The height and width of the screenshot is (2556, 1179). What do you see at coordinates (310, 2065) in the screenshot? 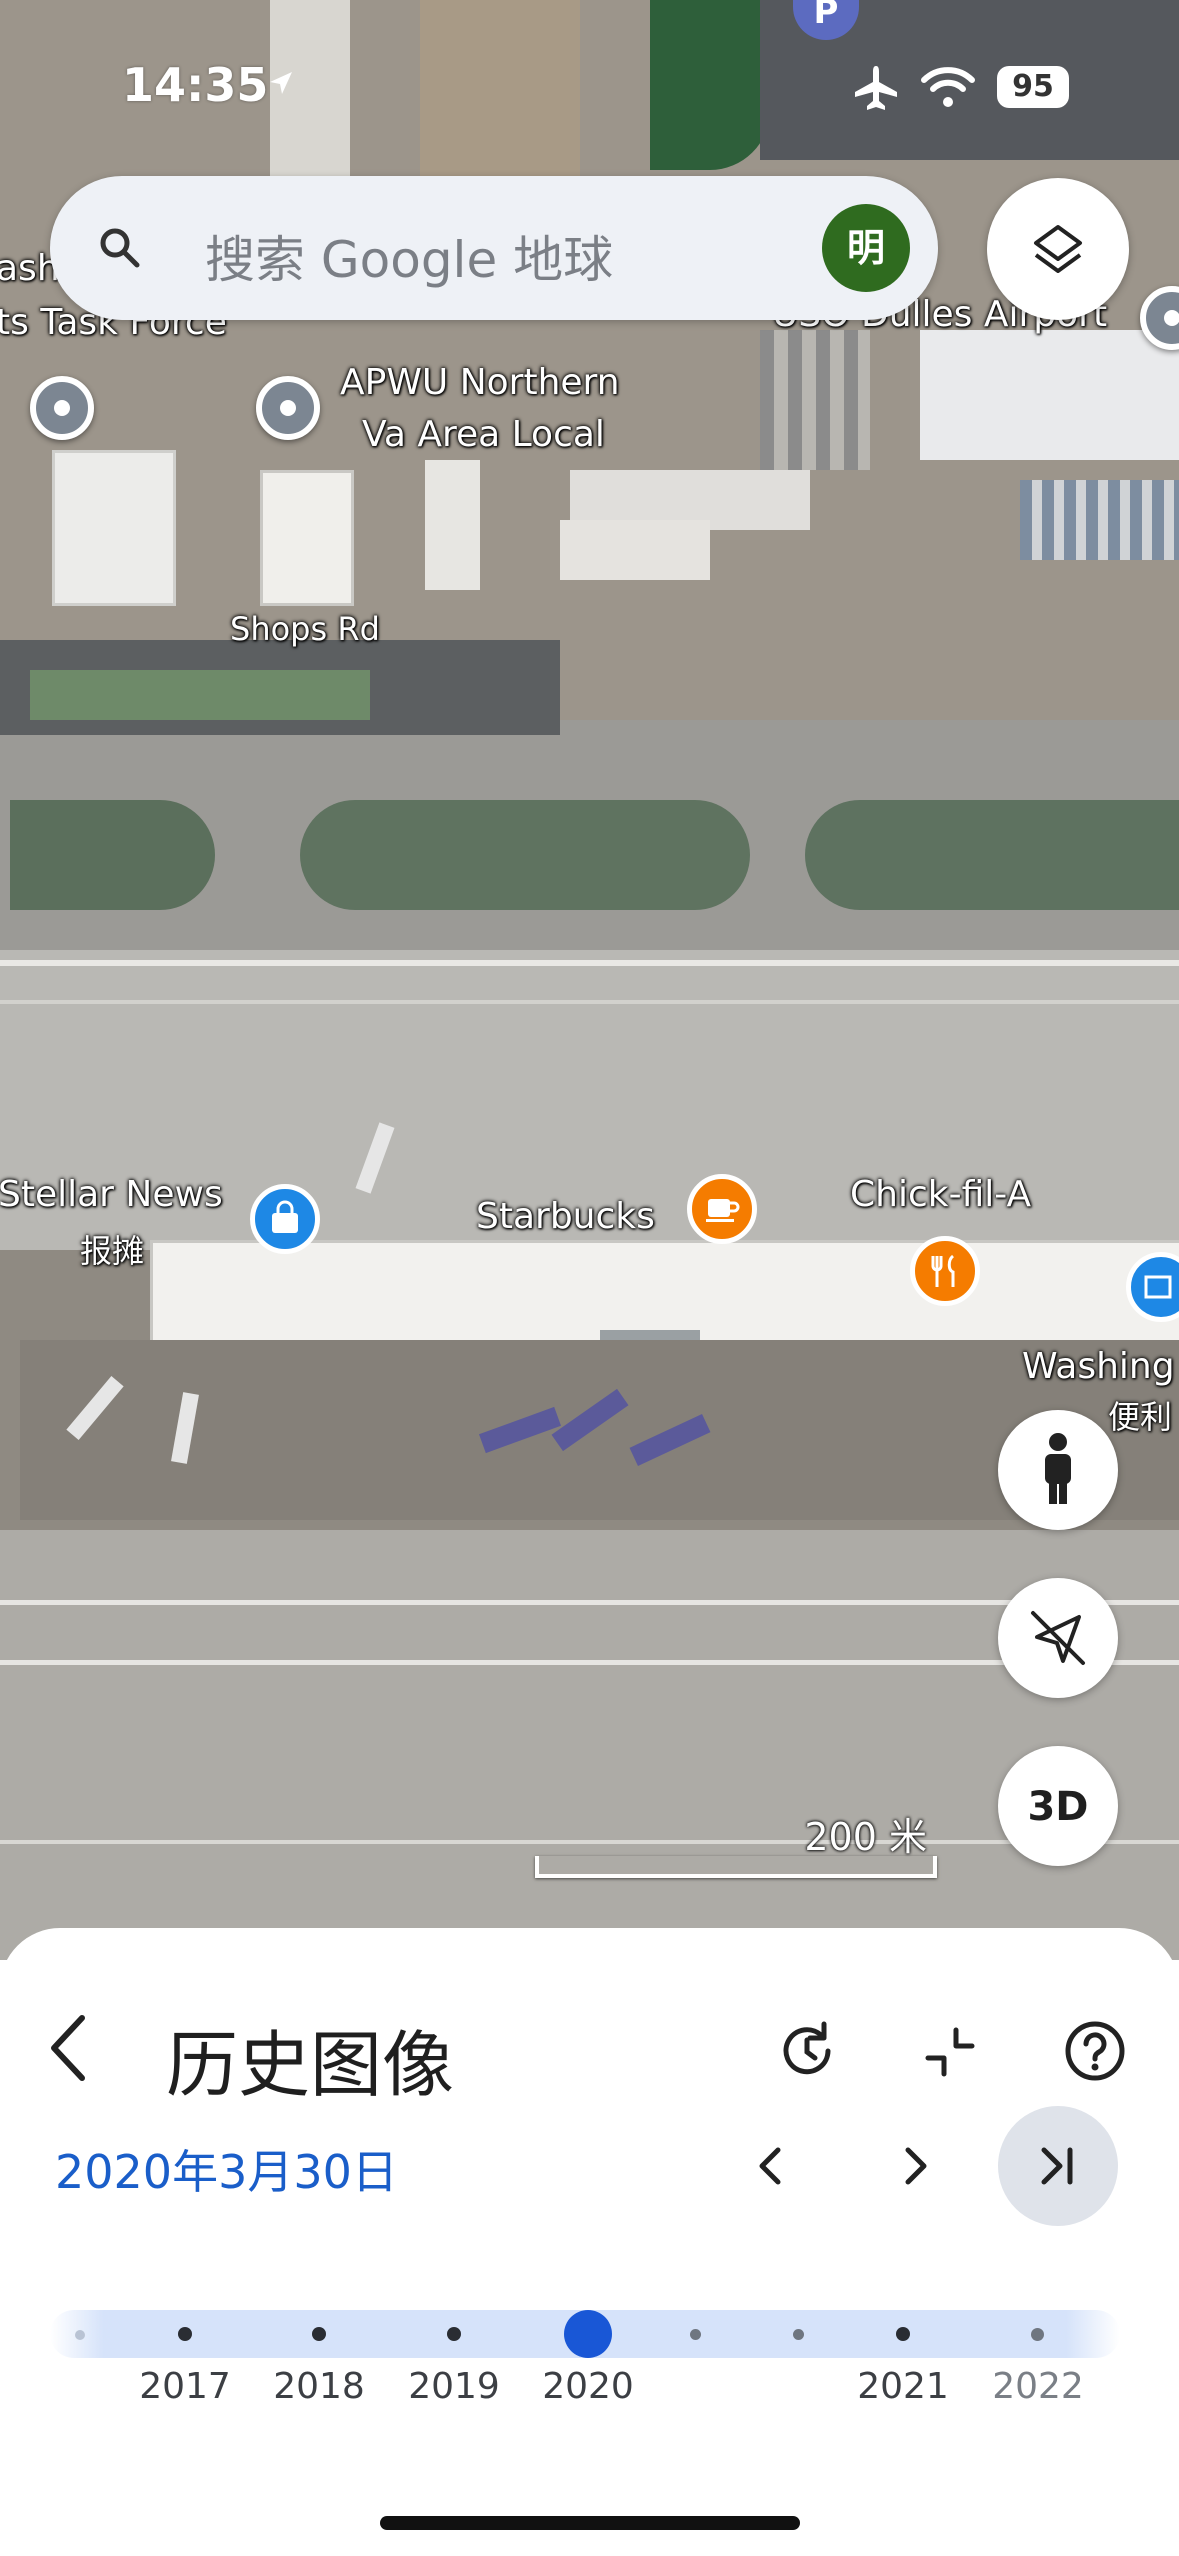
I see `sheet-title: 历史图像` at bounding box center [310, 2065].